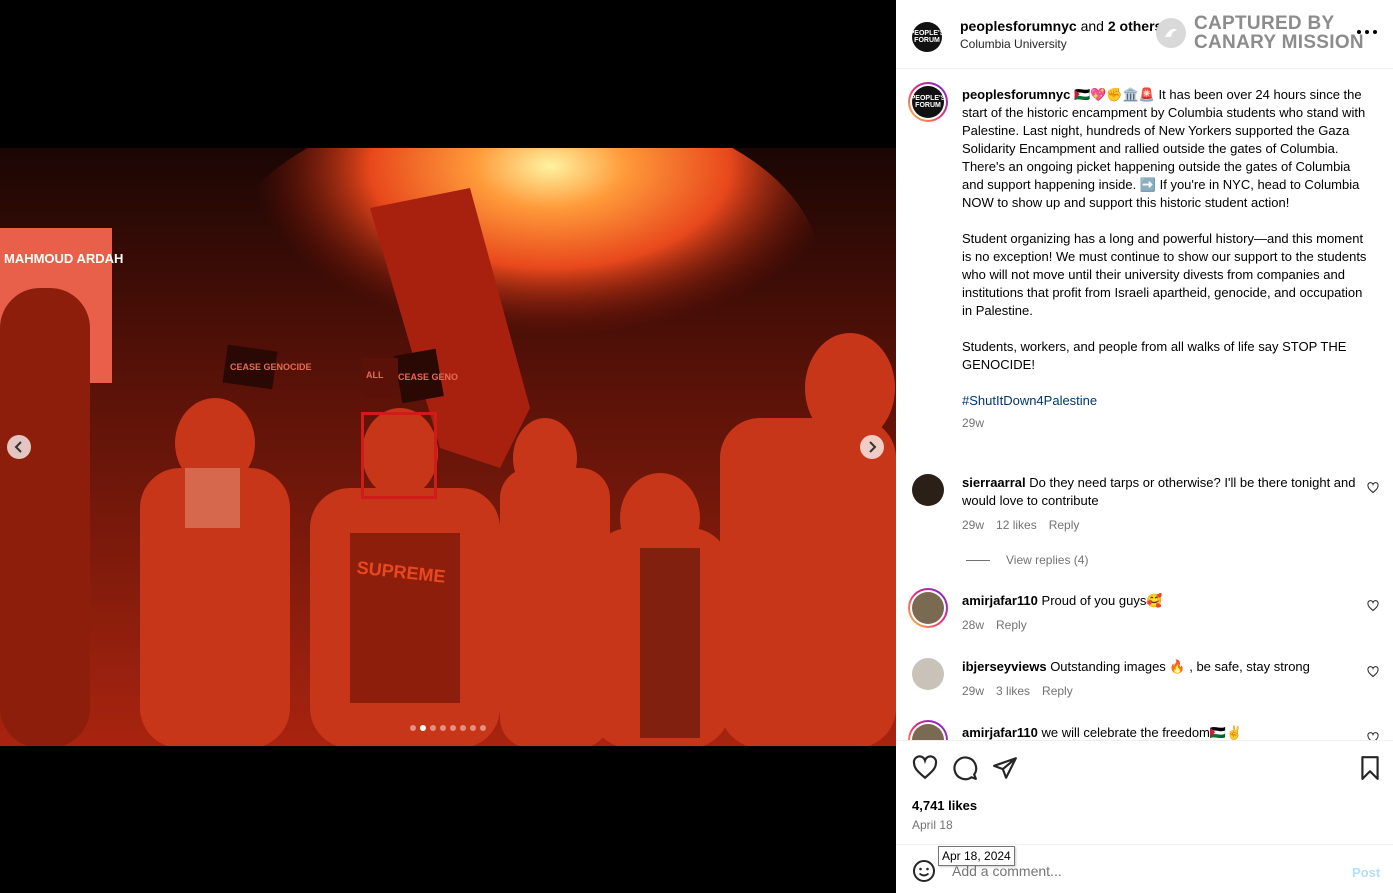 The height and width of the screenshot is (893, 1393). Describe the element at coordinates (994, 482) in the screenshot. I see `comment-username: sierraarral` at that location.